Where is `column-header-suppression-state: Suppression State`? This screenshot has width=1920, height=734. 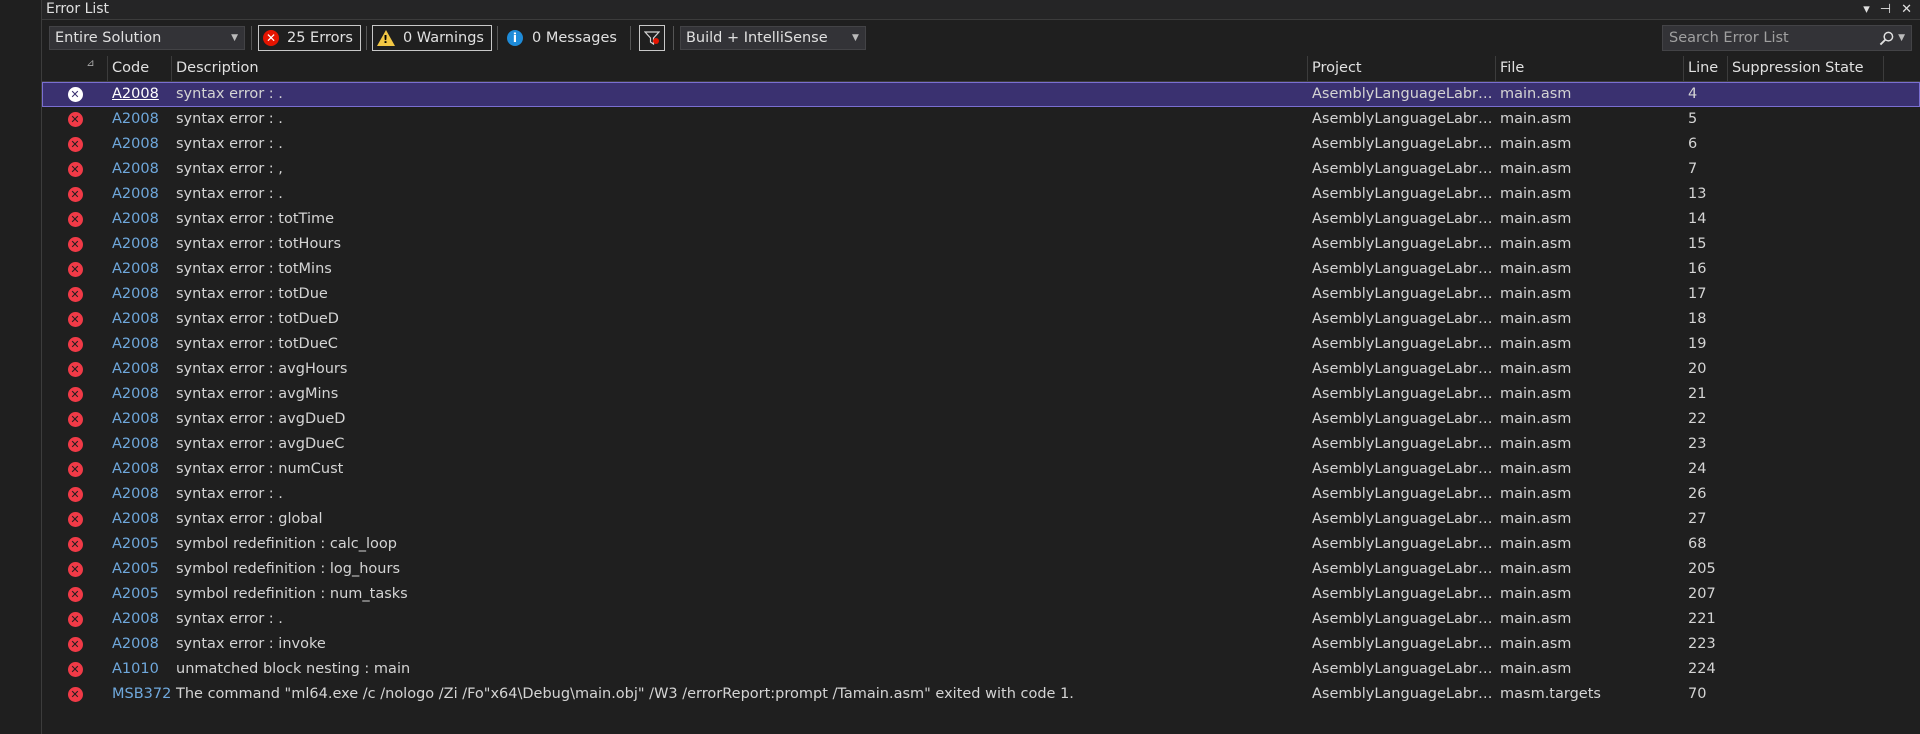 column-header-suppression-state: Suppression State is located at coordinates (1806, 68).